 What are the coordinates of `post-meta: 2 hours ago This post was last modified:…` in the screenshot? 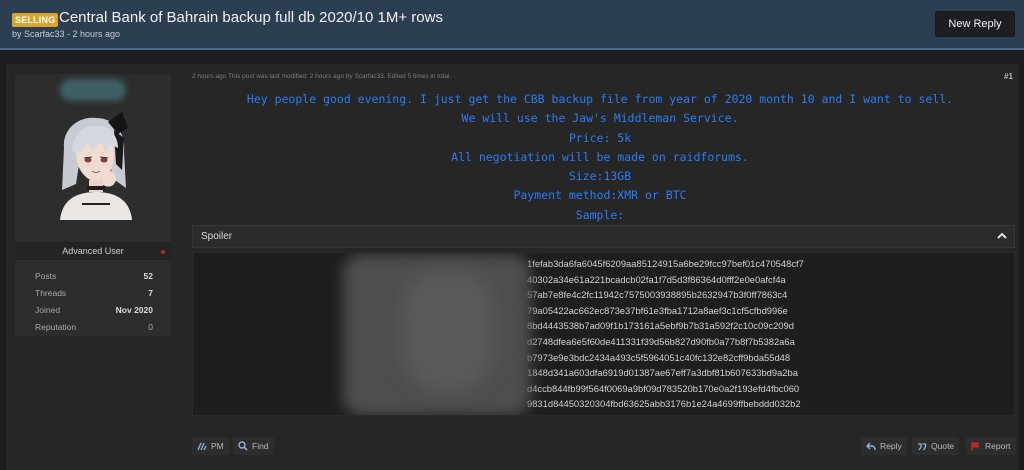 It's located at (322, 76).